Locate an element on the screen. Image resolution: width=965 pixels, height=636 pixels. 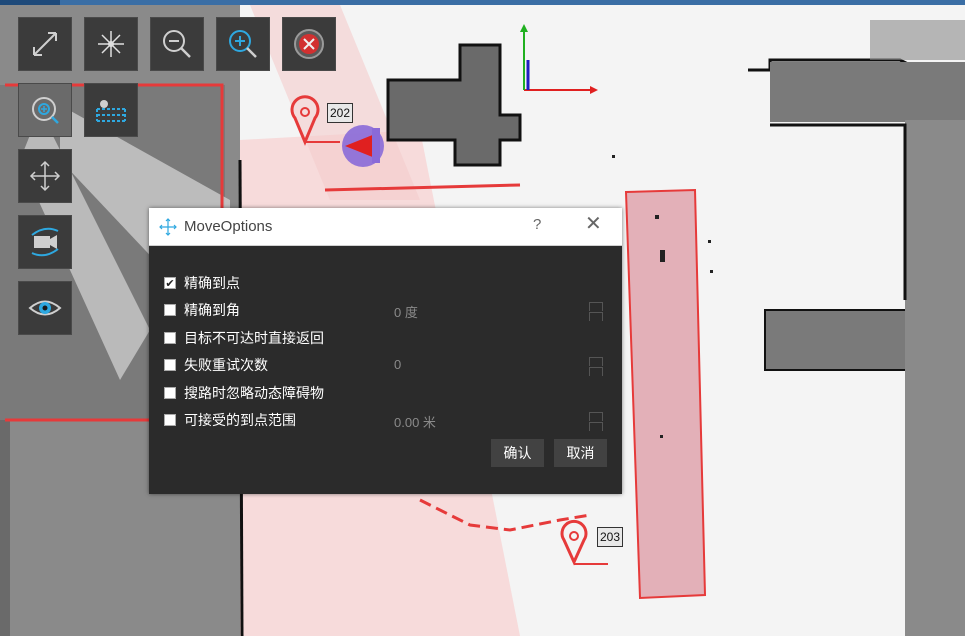
view-button is located at coordinates (45, 308).